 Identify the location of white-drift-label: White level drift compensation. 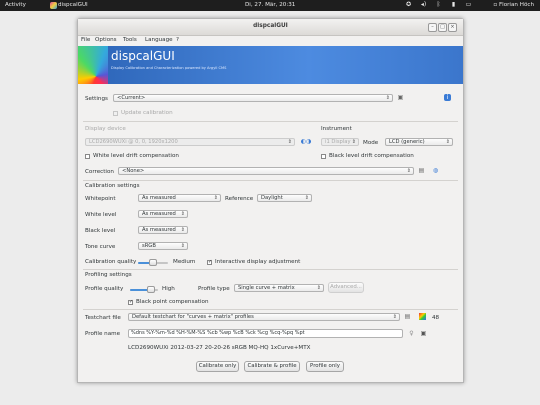
(136, 156).